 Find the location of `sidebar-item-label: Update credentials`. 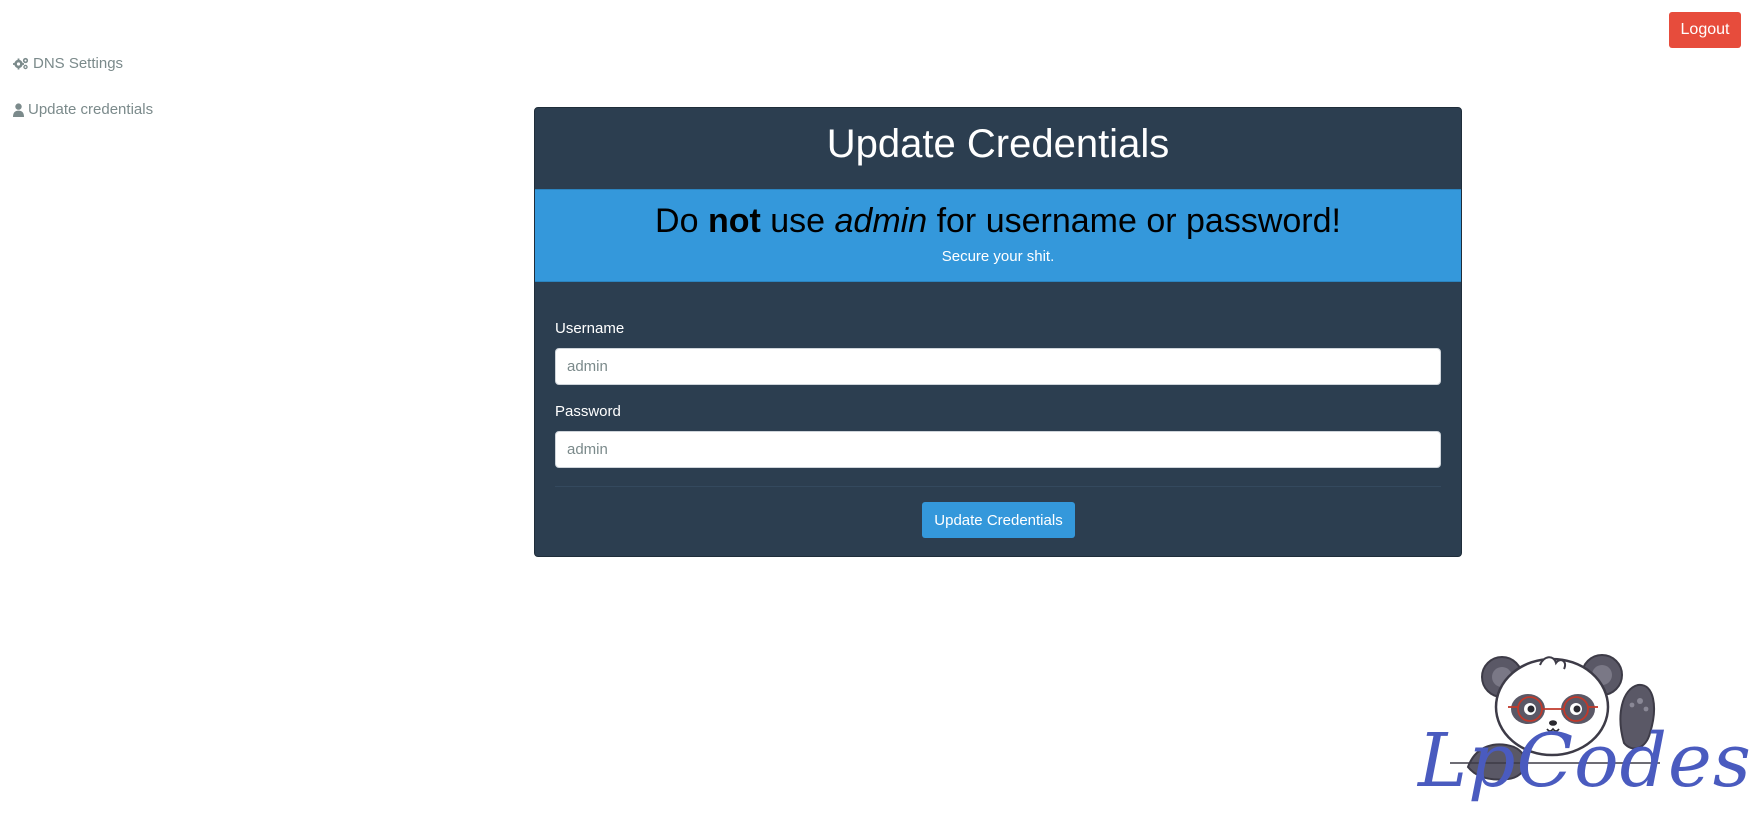

sidebar-item-label: Update credentials is located at coordinates (91, 109).